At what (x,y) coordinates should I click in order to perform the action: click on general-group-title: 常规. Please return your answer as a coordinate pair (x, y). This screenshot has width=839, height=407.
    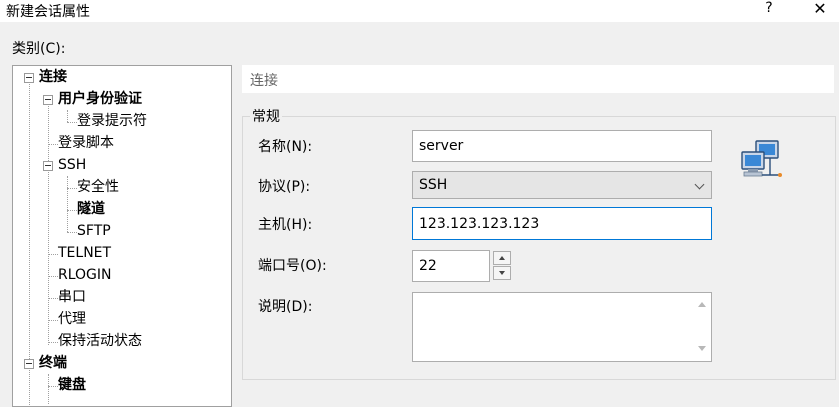
    Looking at the image, I should click on (266, 116).